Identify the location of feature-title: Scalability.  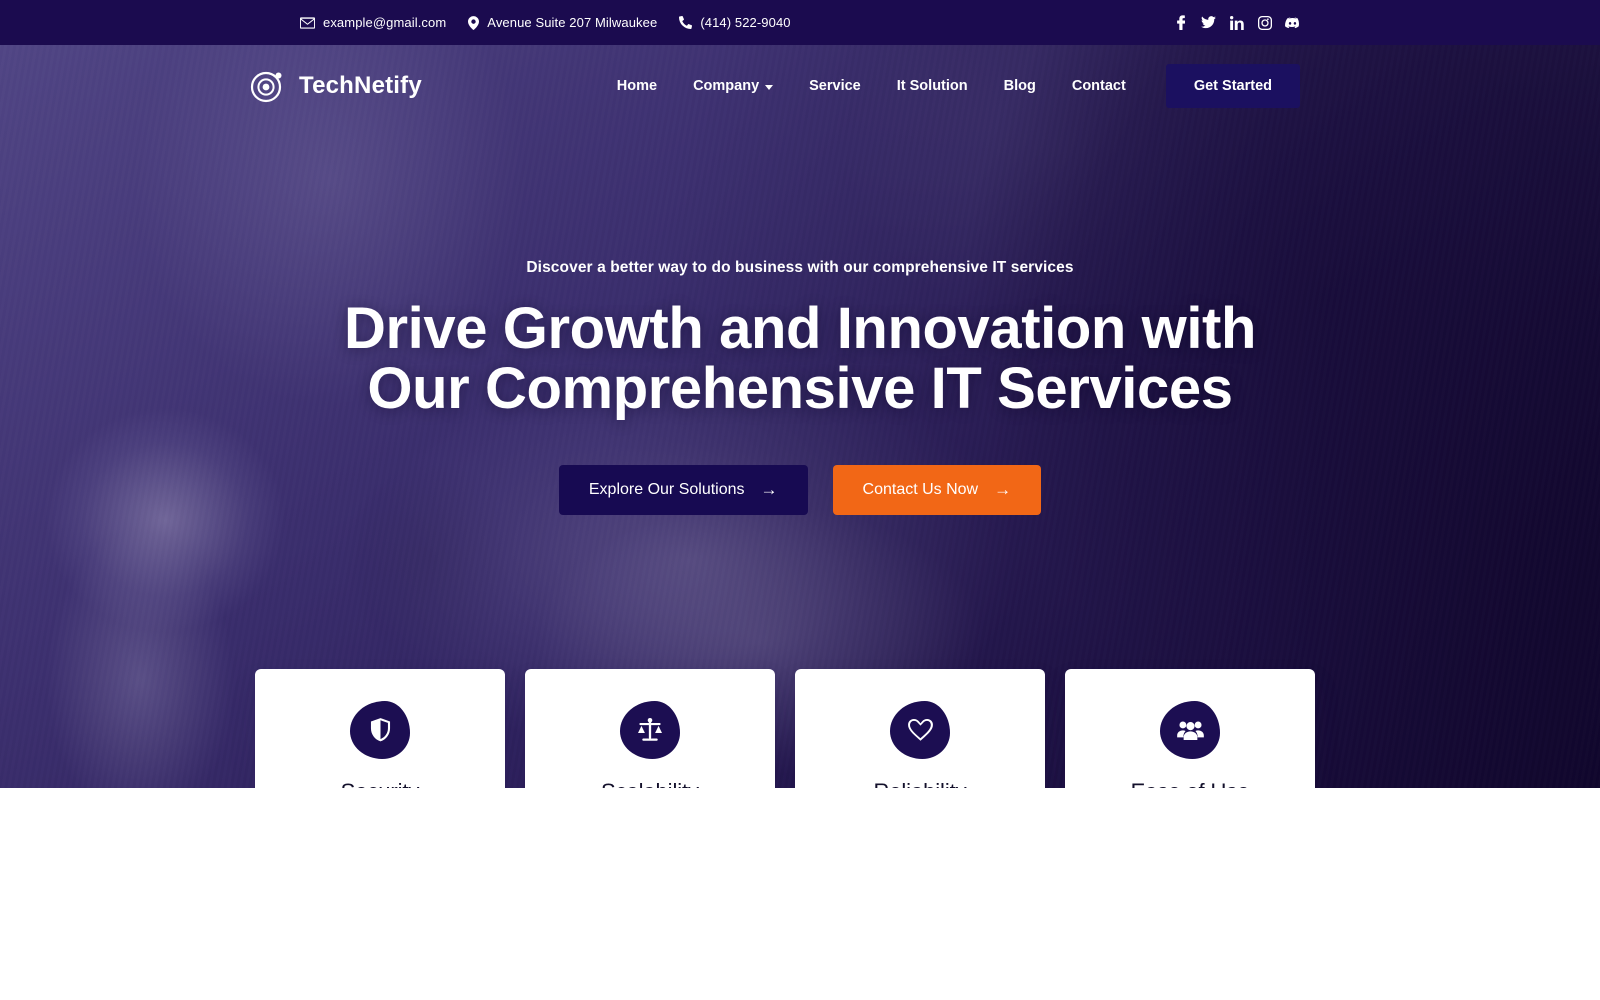
(650, 783).